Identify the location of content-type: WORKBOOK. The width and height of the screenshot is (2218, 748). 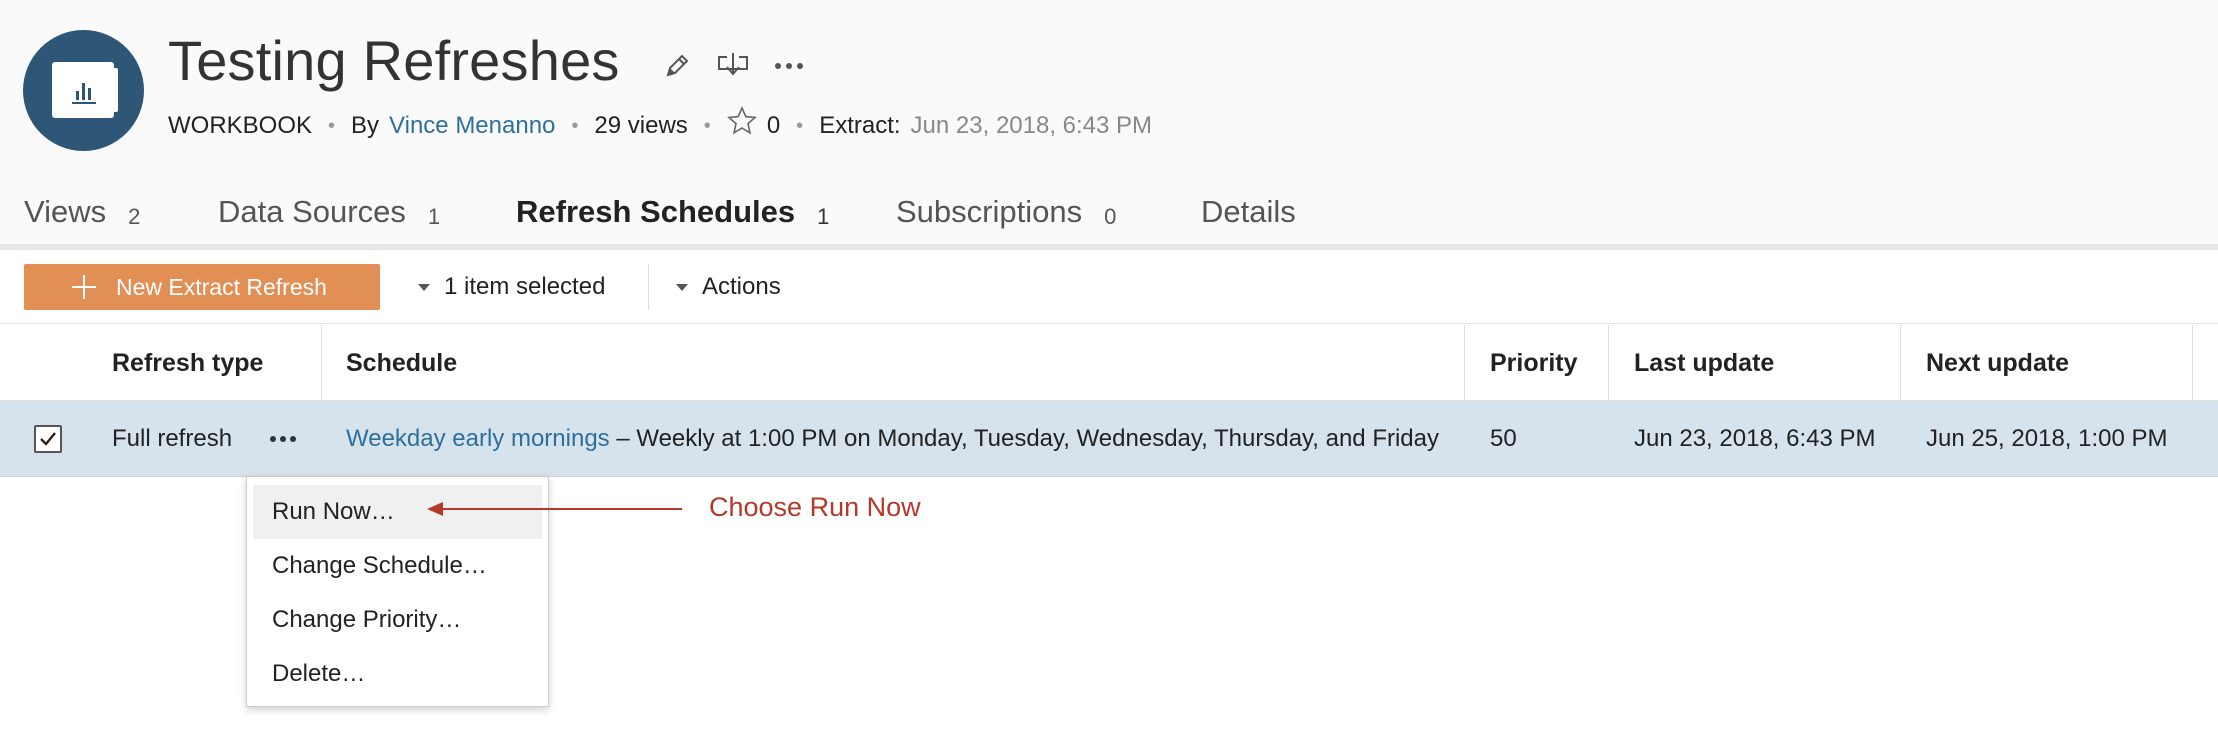
(240, 125).